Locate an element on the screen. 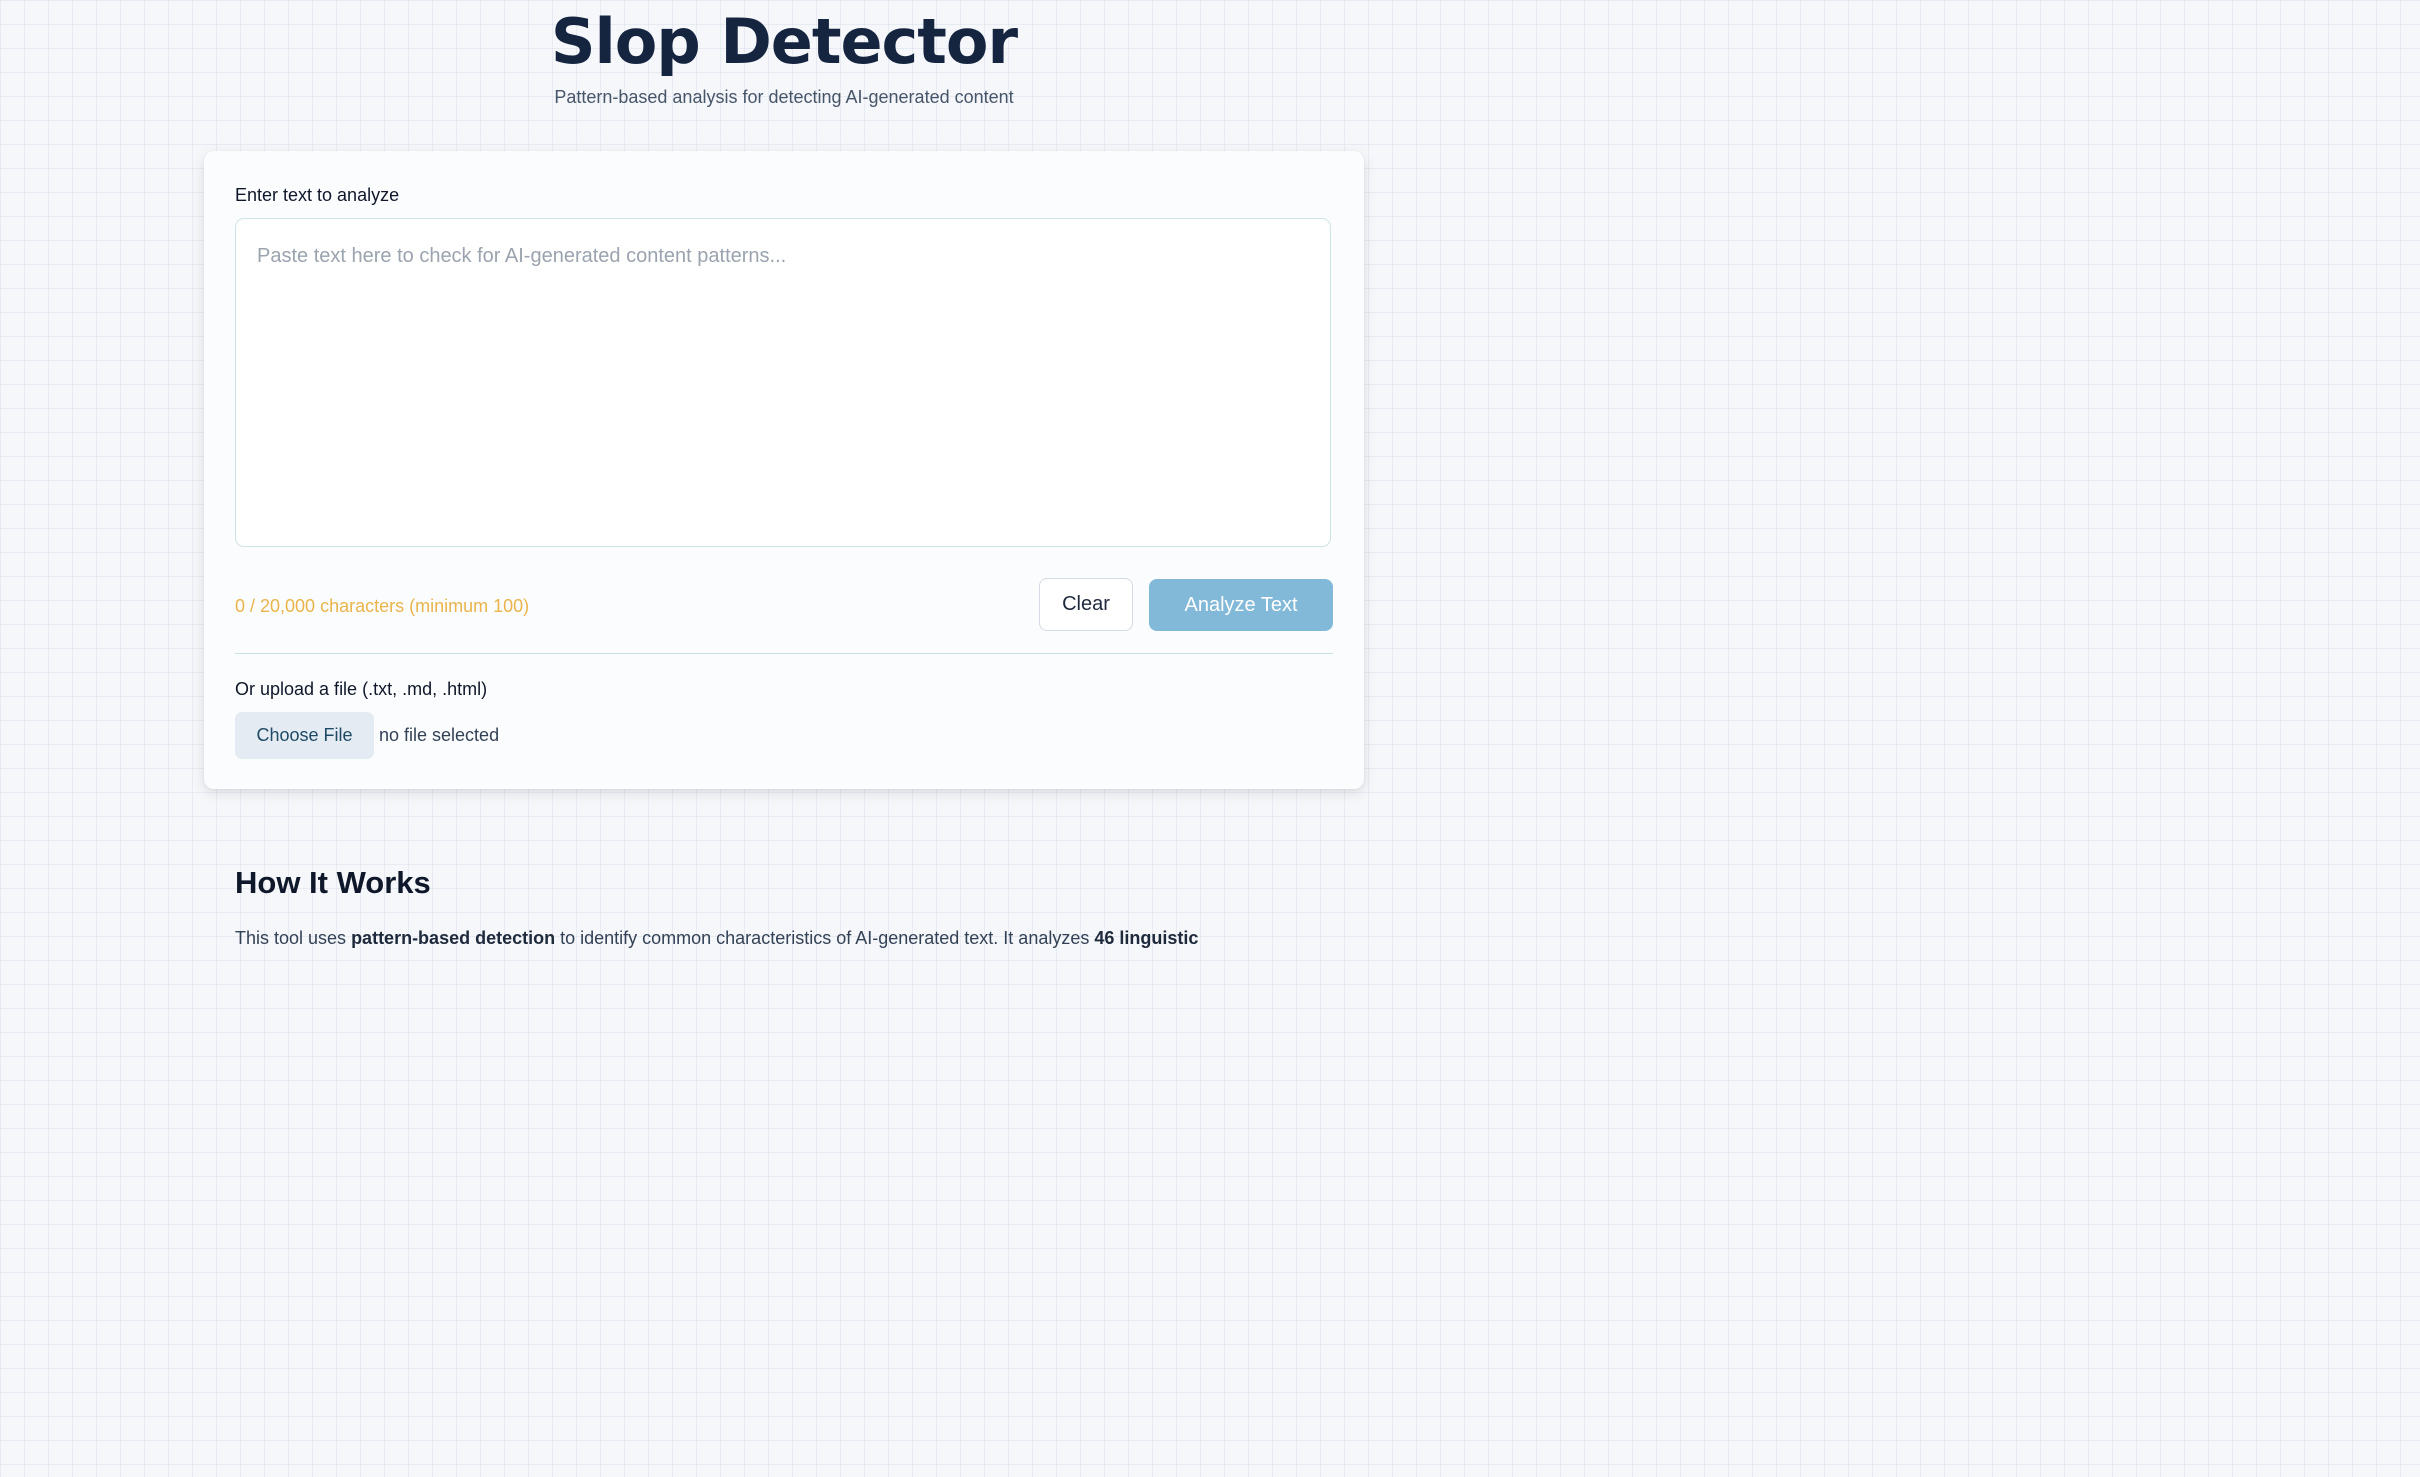 Image resolution: width=2420 pixels, height=1477 pixels. character-counter: 0 / 20,000 characters (minimum 100) is located at coordinates (382, 606).